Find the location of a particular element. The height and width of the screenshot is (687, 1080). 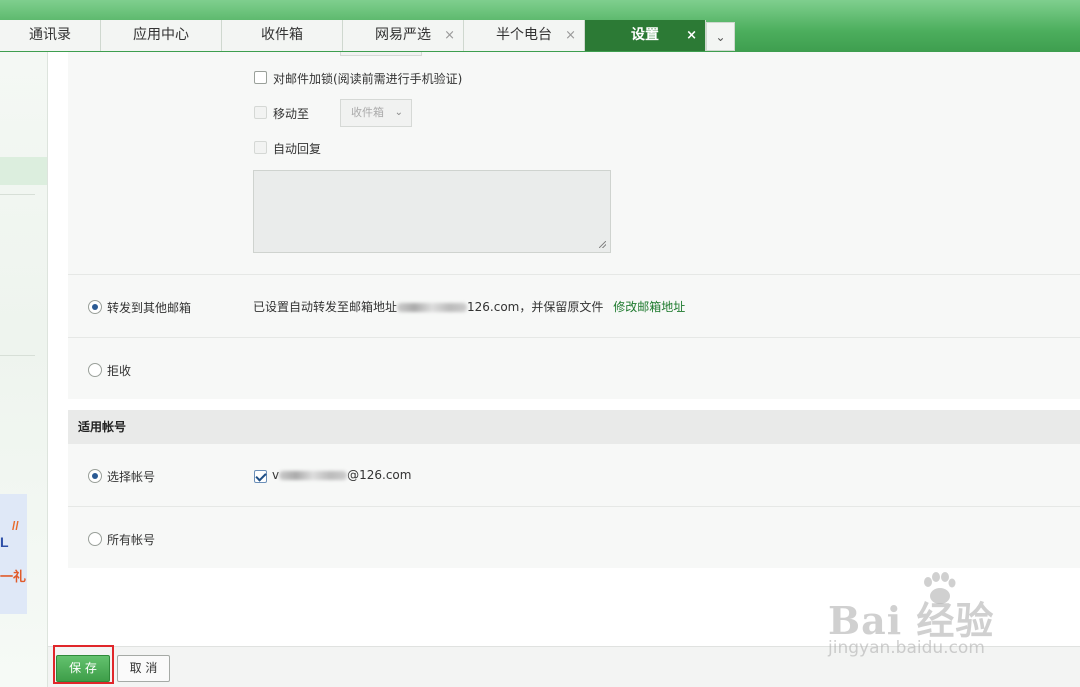

select-remnant is located at coordinates (381, 54).